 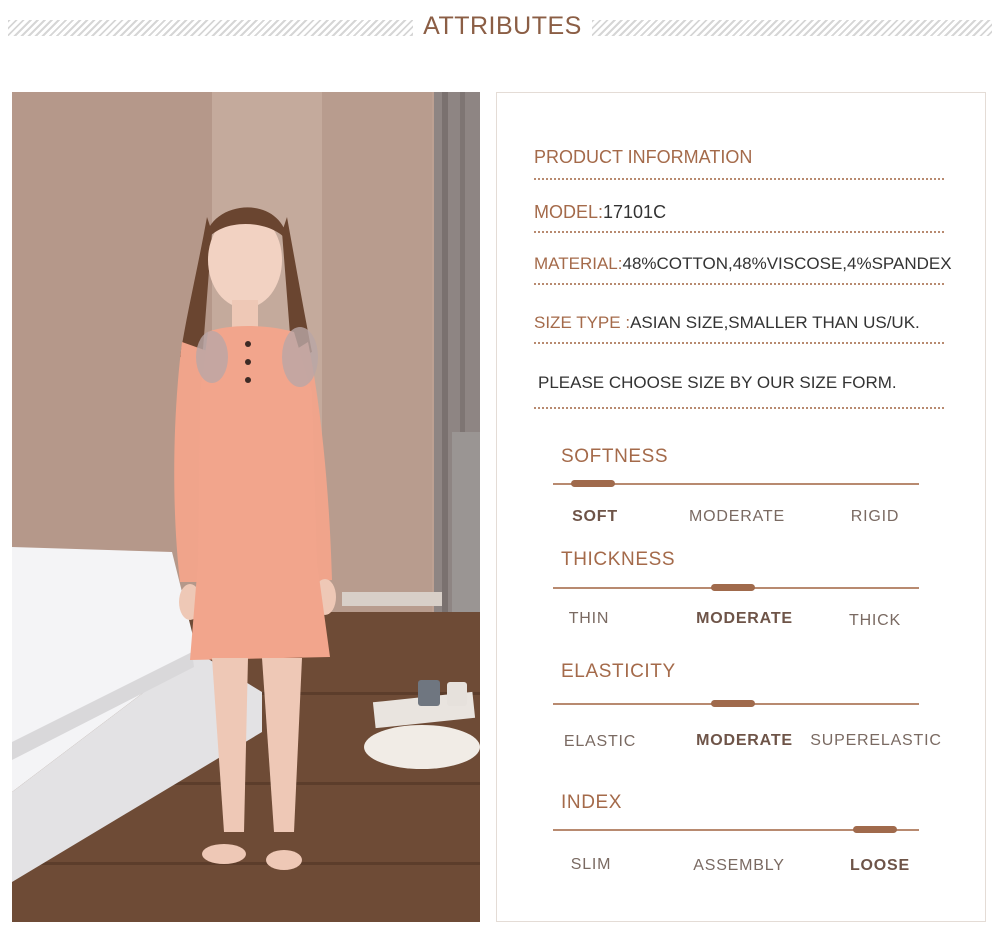 What do you see at coordinates (569, 212) in the screenshot?
I see `model-label: MODEL:` at bounding box center [569, 212].